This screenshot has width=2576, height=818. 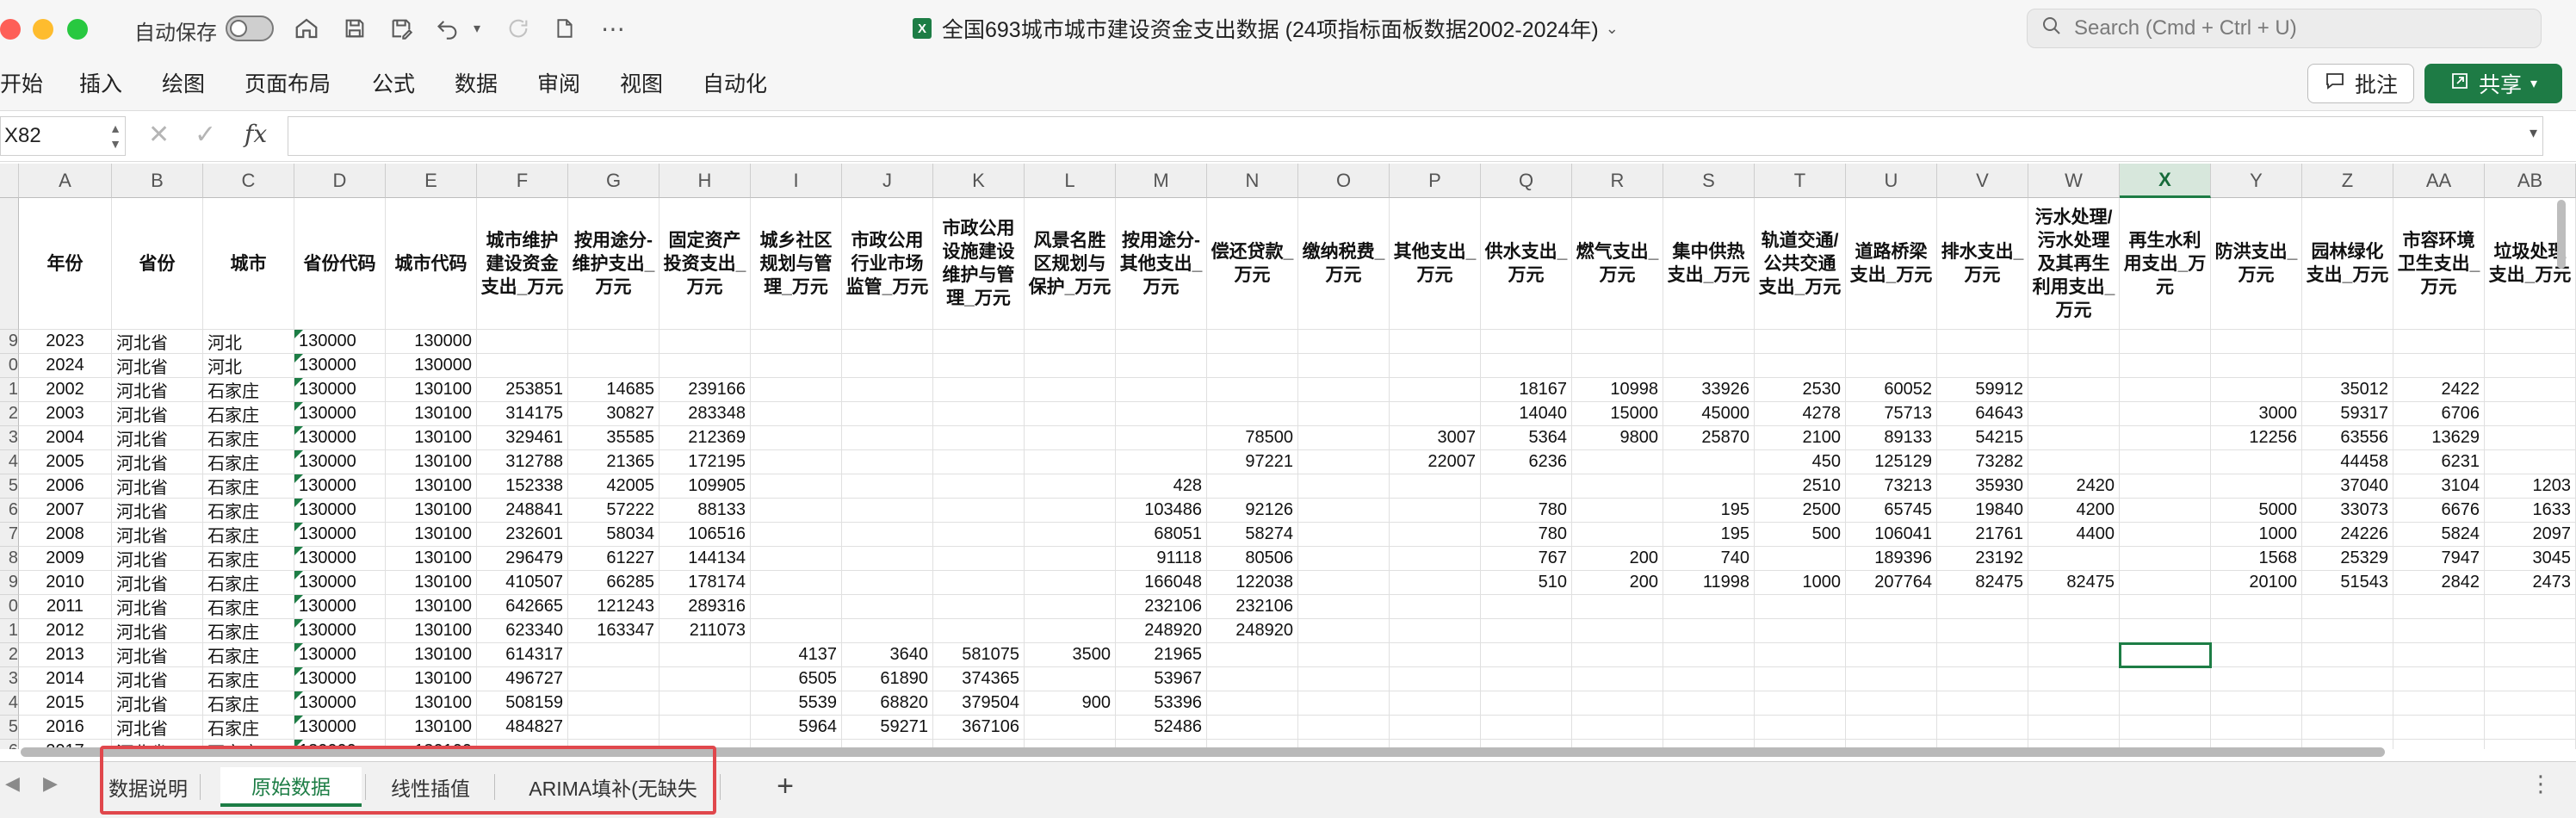 I want to click on formula-input: ▾, so click(x=1416, y=136).